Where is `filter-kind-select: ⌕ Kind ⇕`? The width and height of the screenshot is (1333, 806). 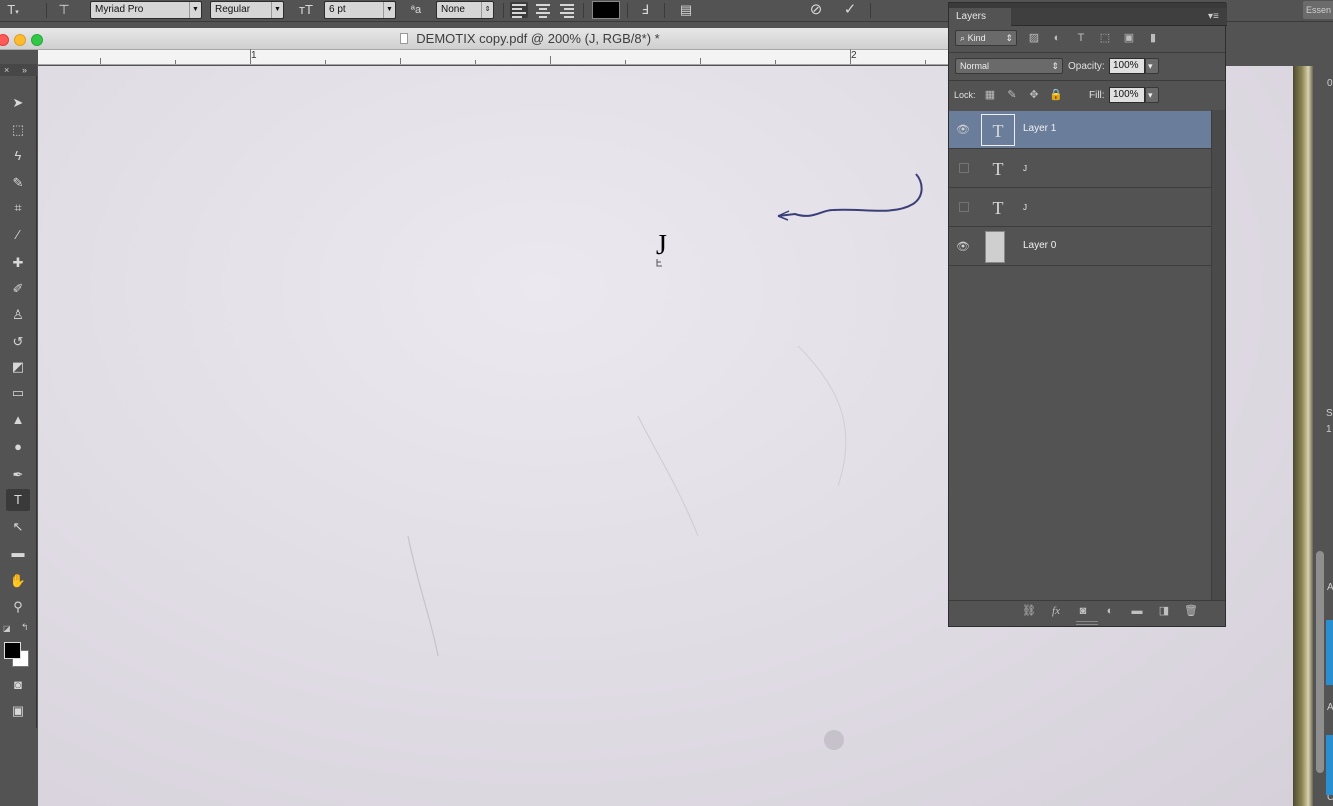
filter-kind-select: ⌕ Kind ⇕ is located at coordinates (986, 38).